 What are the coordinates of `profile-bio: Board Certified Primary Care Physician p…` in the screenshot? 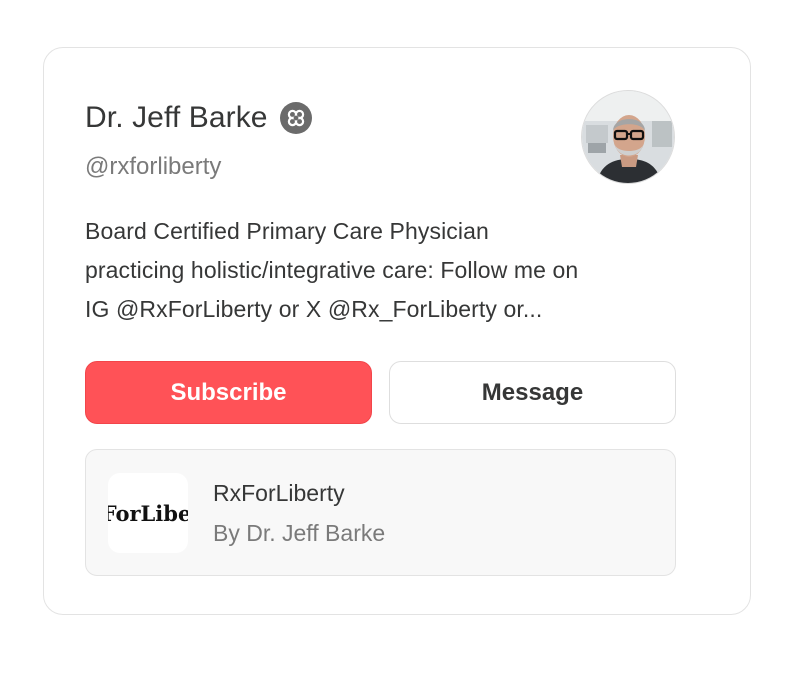 It's located at (385, 270).